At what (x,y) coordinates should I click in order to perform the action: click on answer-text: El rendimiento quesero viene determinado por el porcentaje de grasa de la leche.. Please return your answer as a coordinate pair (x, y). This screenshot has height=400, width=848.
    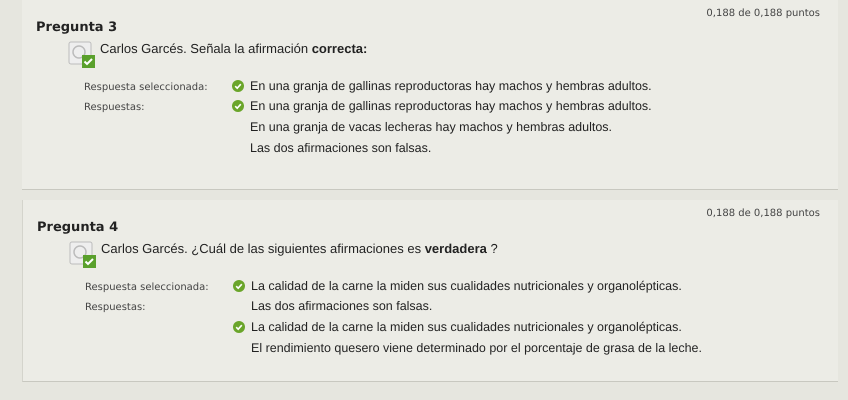
    Looking at the image, I should click on (476, 348).